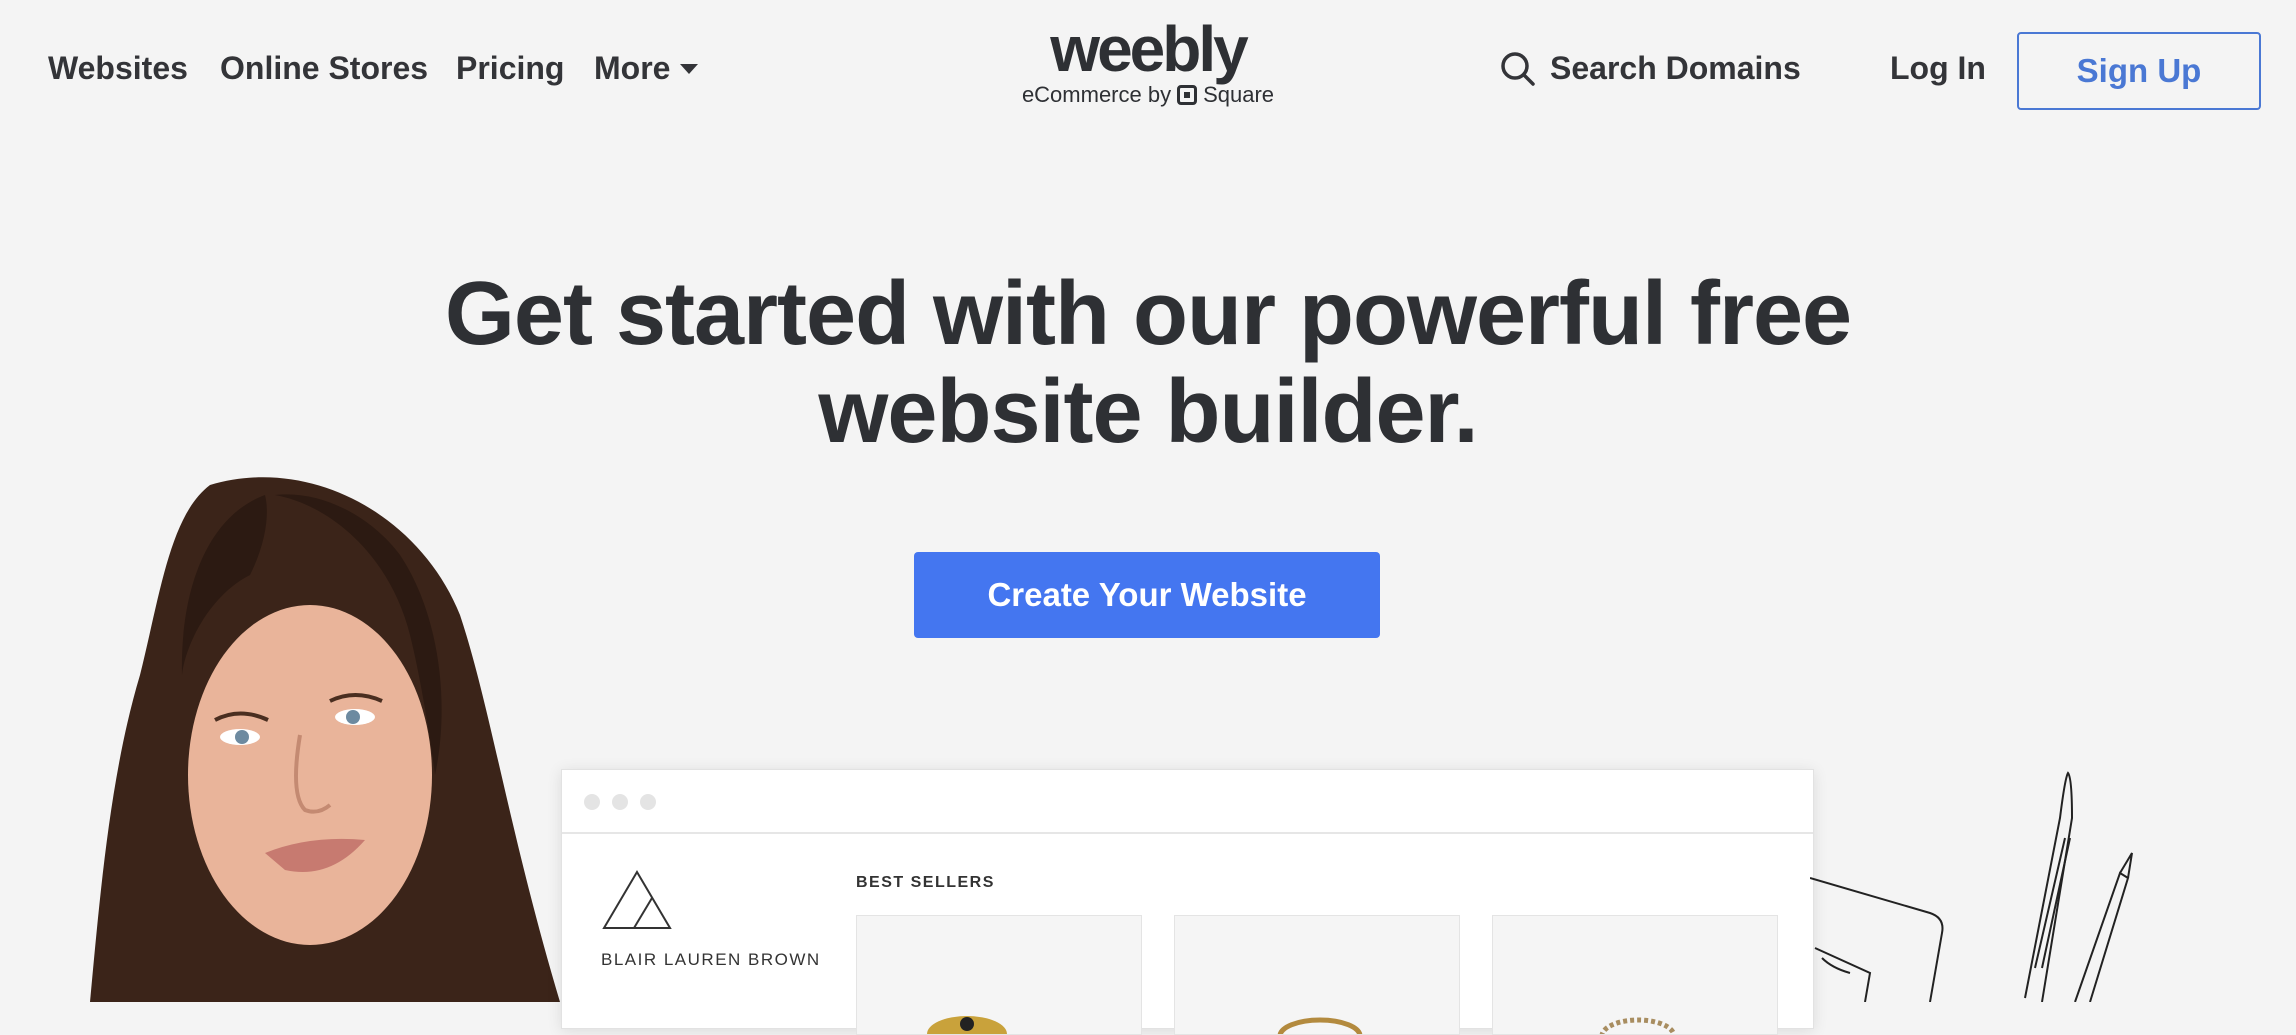 This screenshot has height=1035, width=2296. I want to click on caret-down-icon, so click(689, 68).